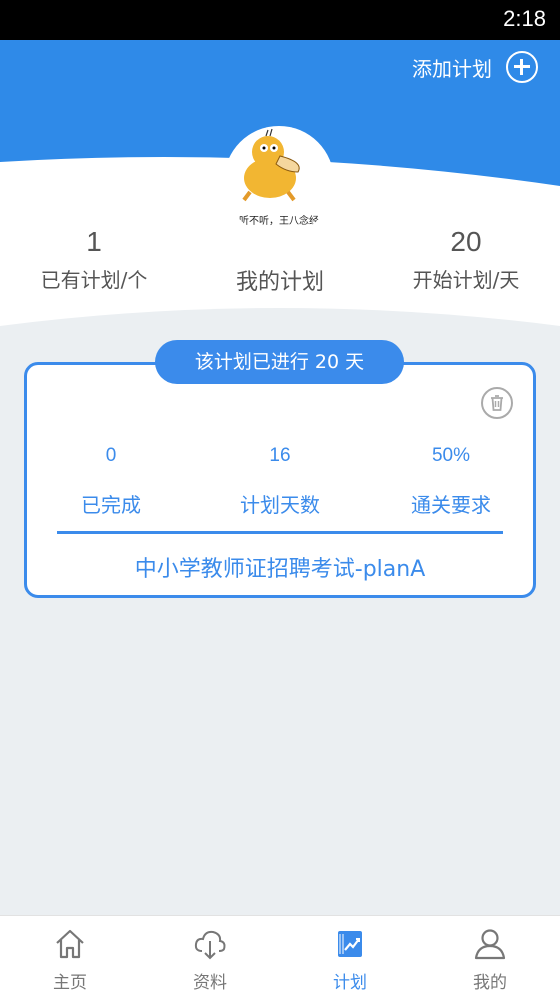 This screenshot has width=560, height=1000. I want to click on plan-days-count-stat: 16 计划天数, so click(280, 481).